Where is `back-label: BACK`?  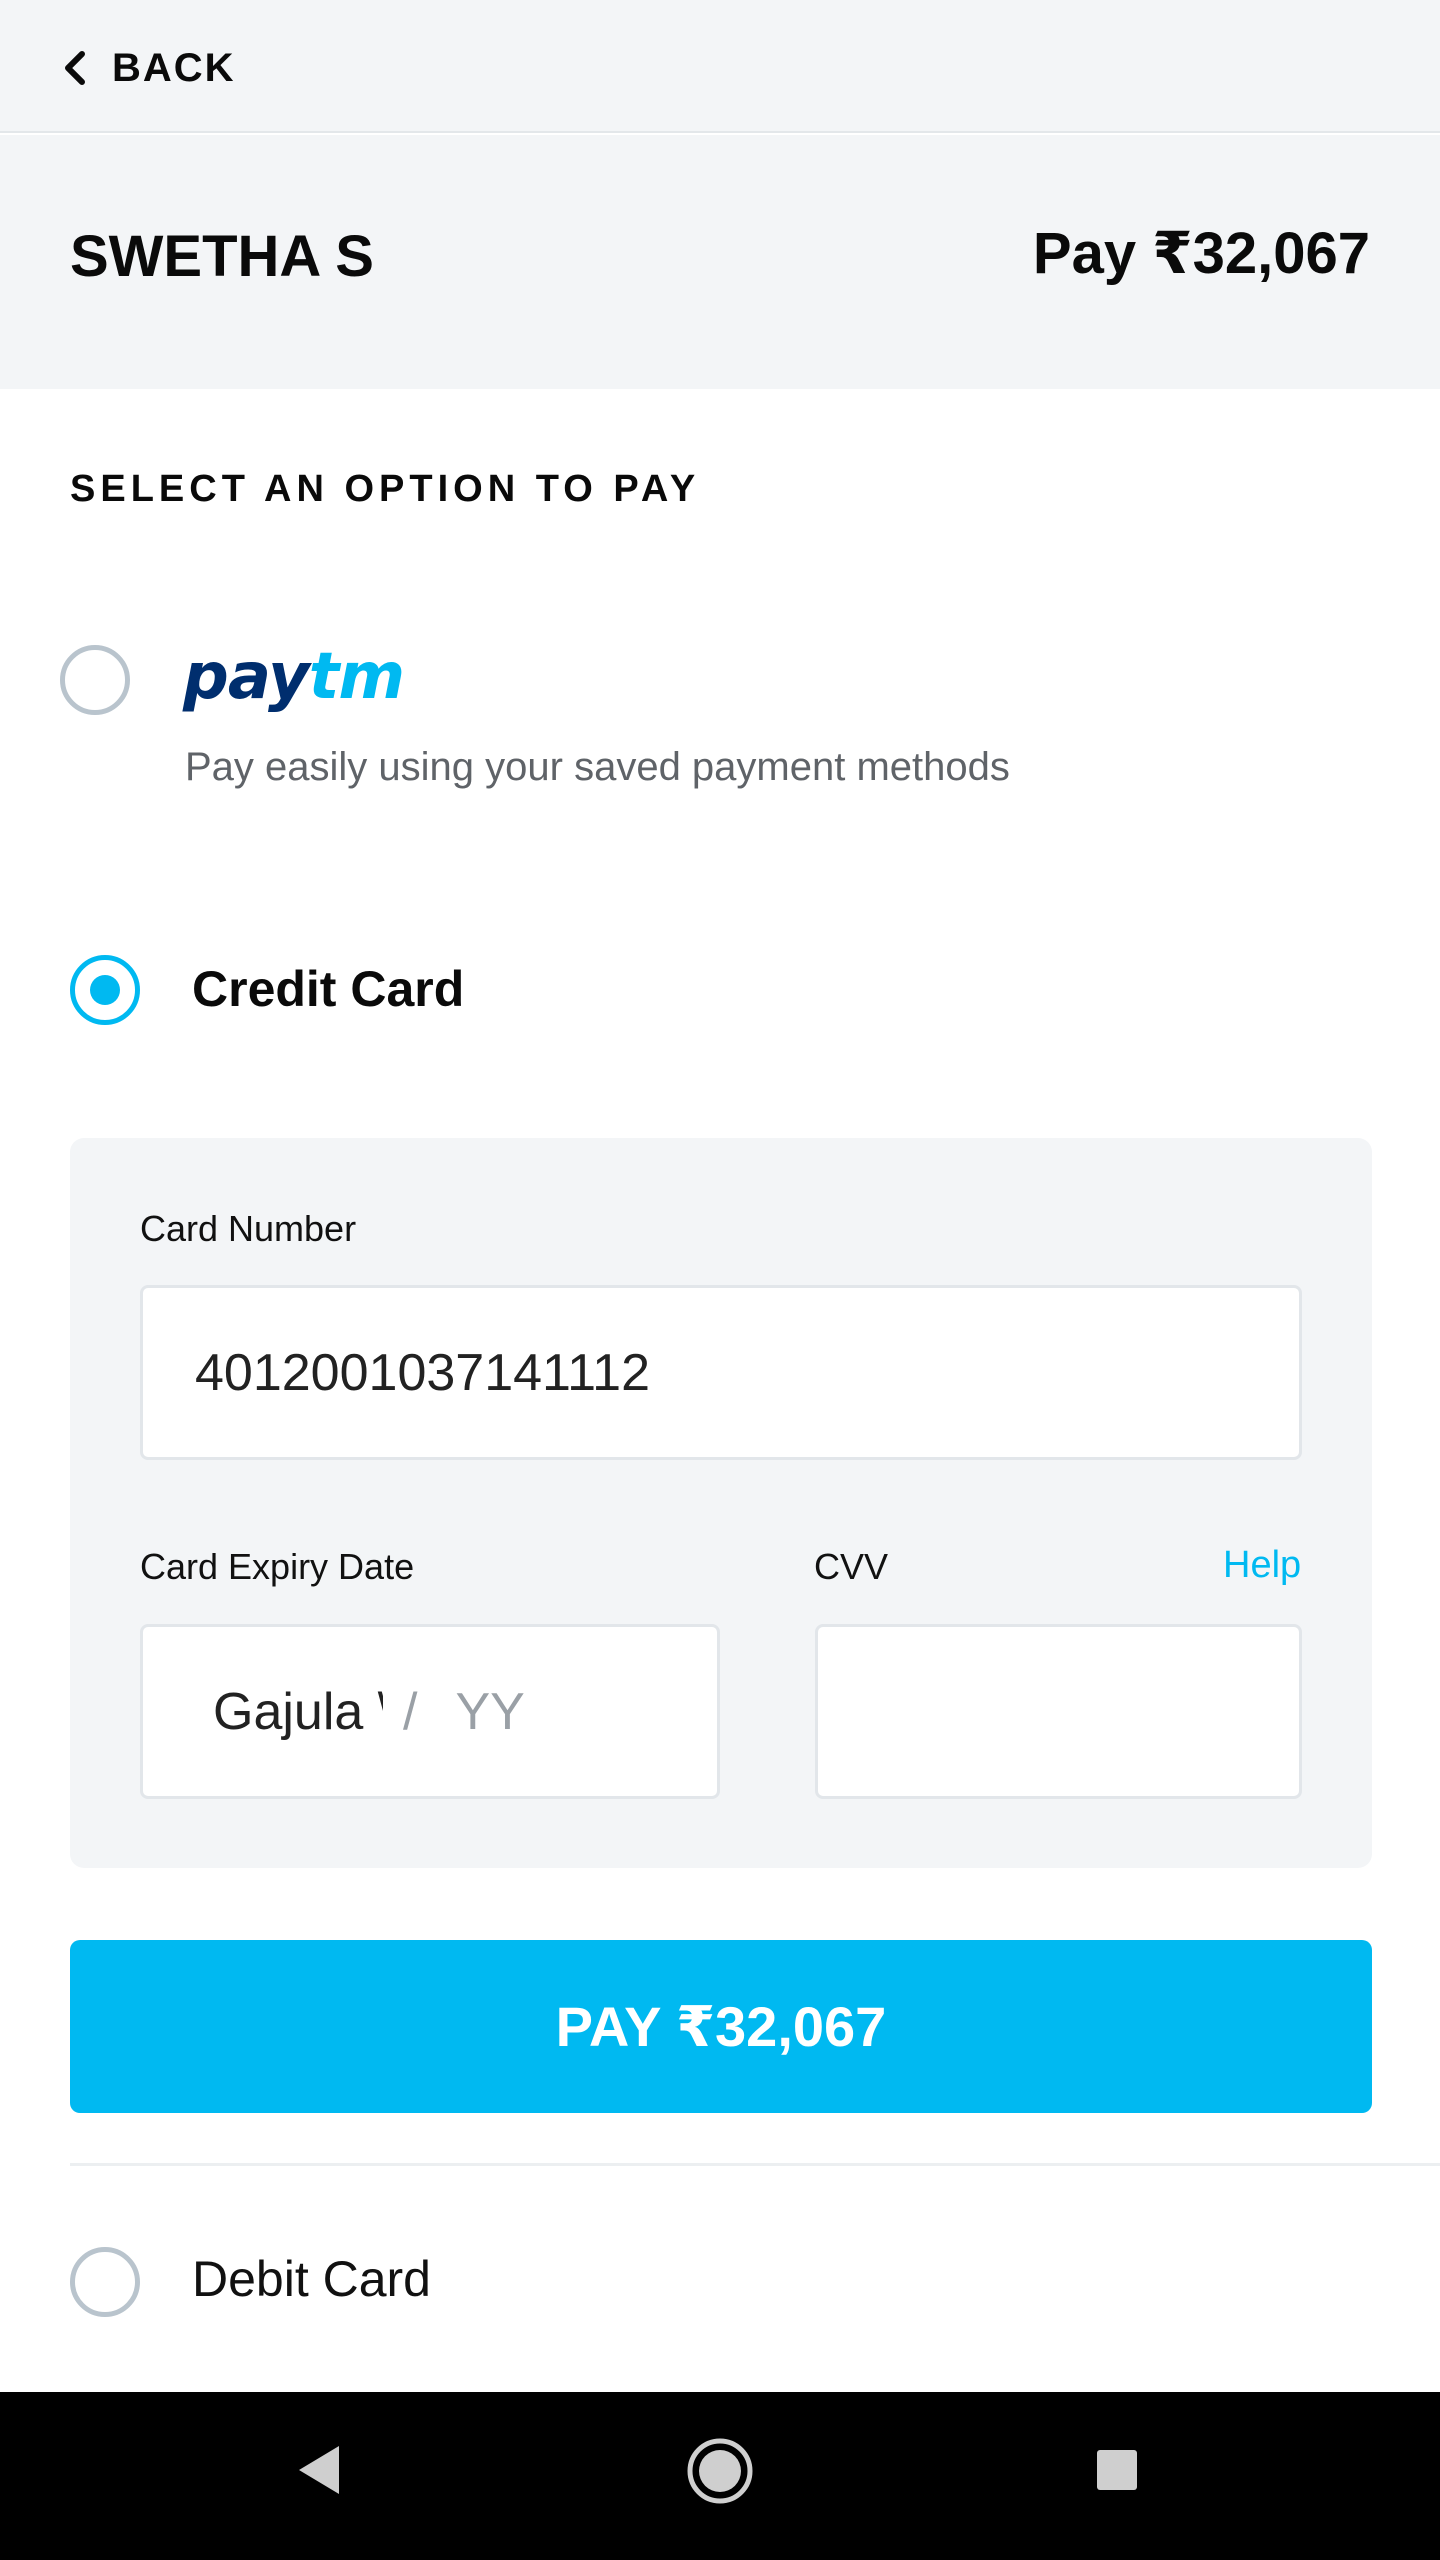 back-label: BACK is located at coordinates (174, 67).